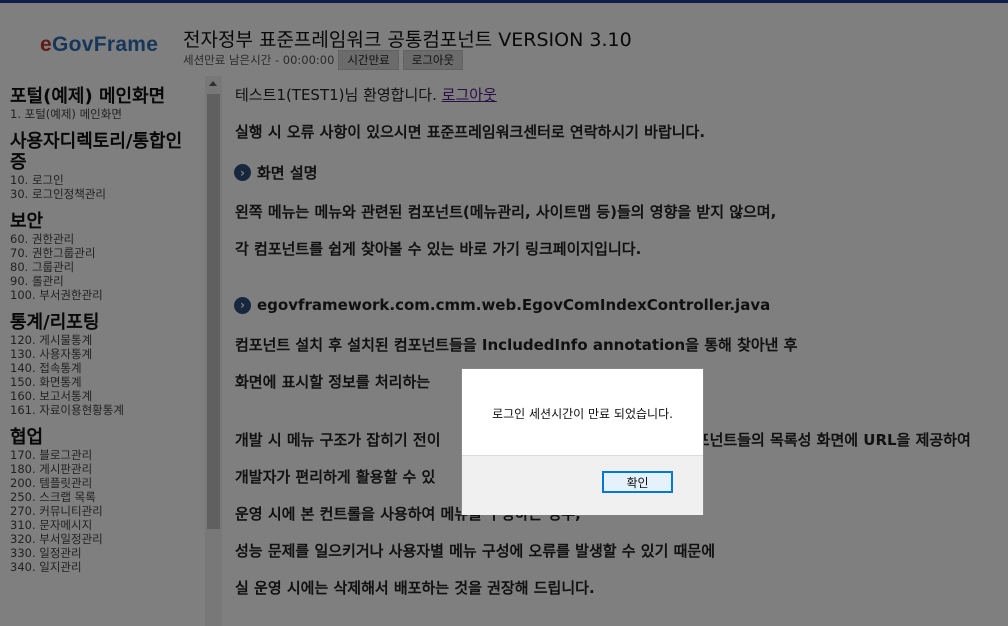  Describe the element at coordinates (582, 441) in the screenshot. I see `session-expired-dialog: 로그인 세션시간이 만료 되었습니다. 확인` at that location.